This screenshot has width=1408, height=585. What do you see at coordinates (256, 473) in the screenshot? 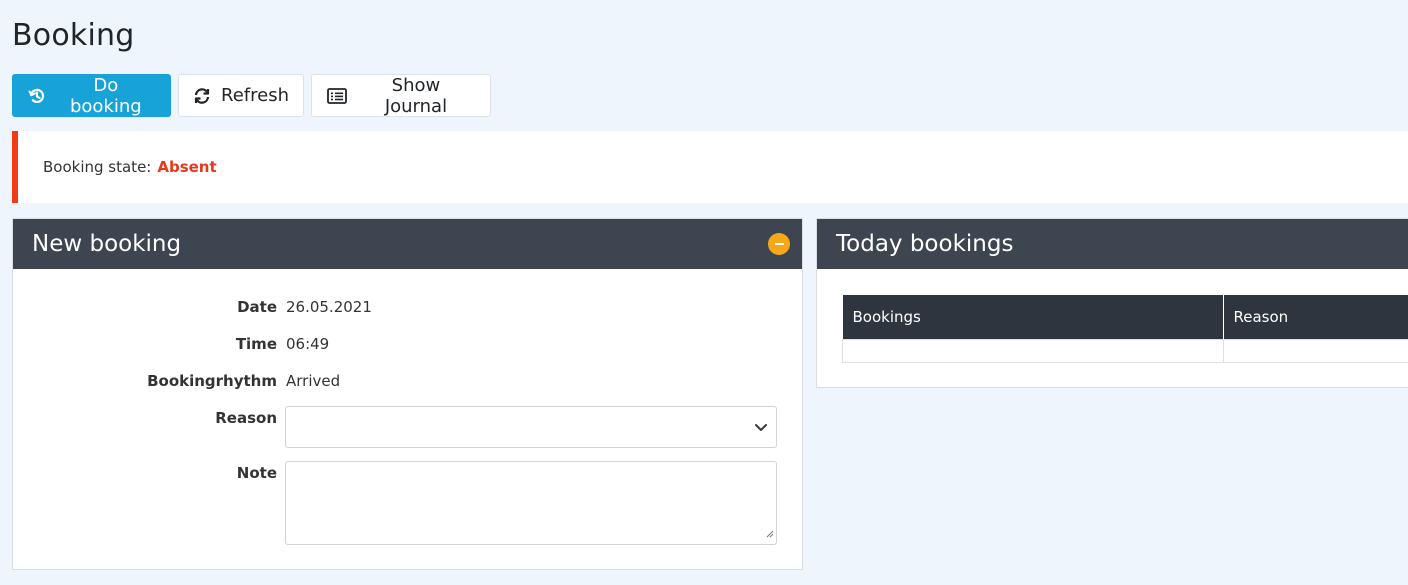
I see `note-label: Note` at bounding box center [256, 473].